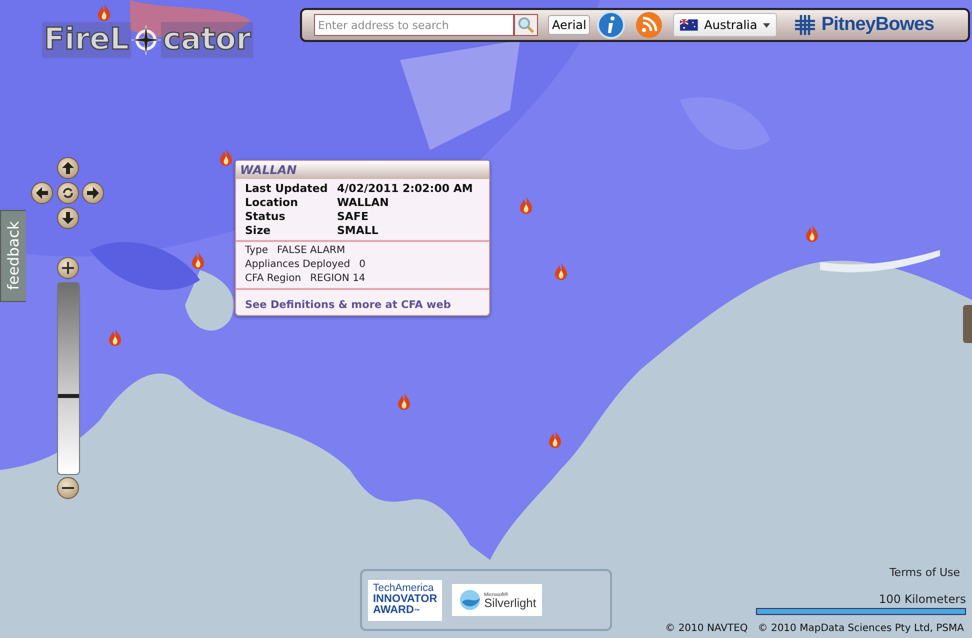 This screenshot has height=638, width=972. I want to click on field-label: Size, so click(258, 230).